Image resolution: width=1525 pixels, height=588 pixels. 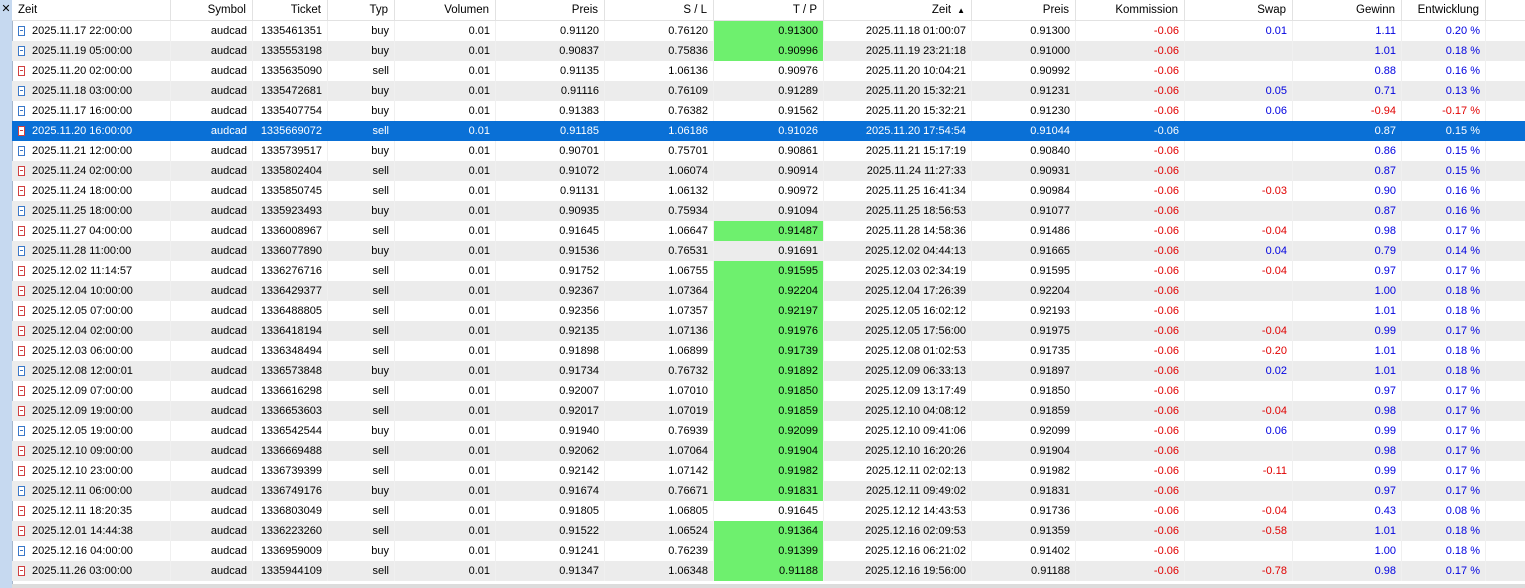 What do you see at coordinates (1462, 411) in the screenshot?
I see `cell-text: 0.17 %` at bounding box center [1462, 411].